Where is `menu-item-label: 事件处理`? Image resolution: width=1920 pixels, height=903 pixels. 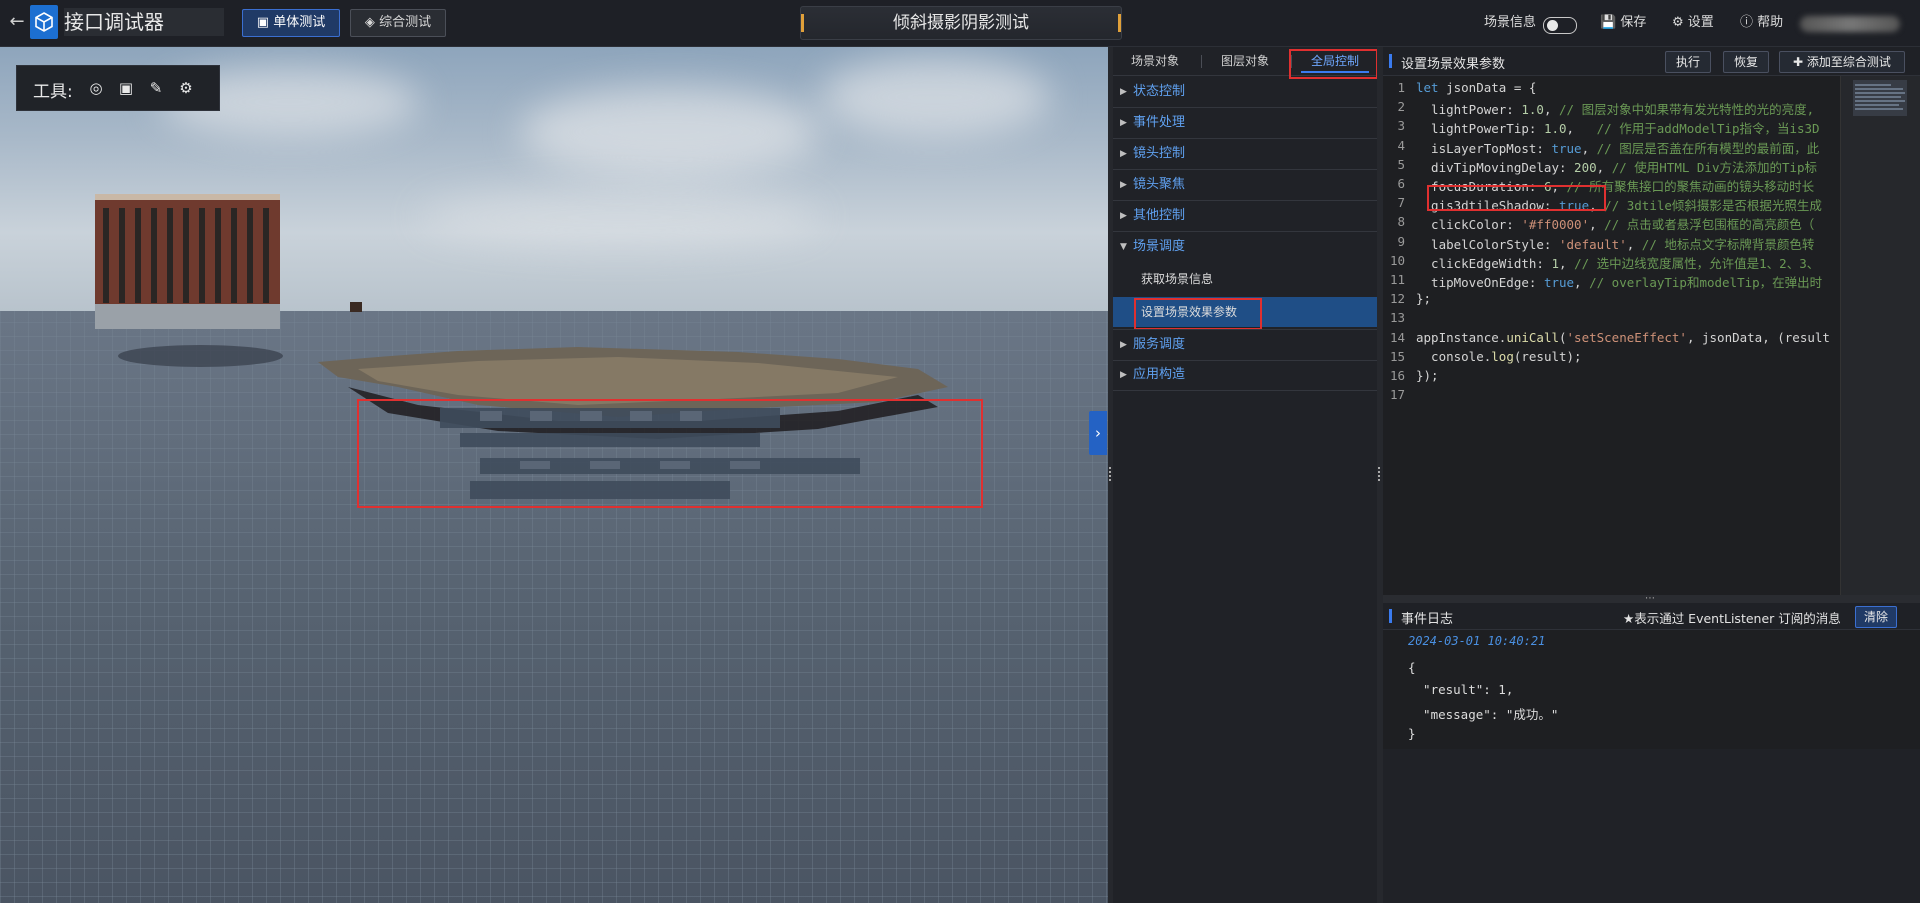 menu-item-label: 事件处理 is located at coordinates (1159, 122).